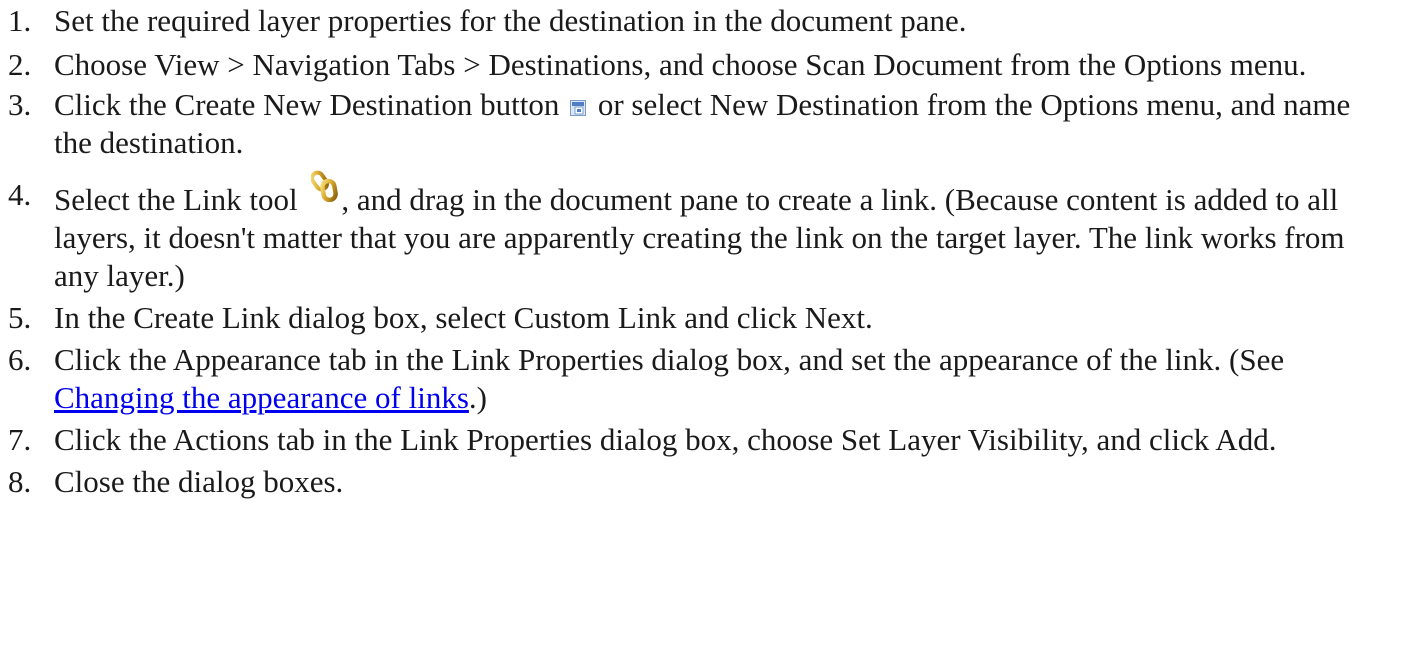 The image size is (1404, 655). What do you see at coordinates (199, 481) in the screenshot?
I see `step-text: Close the dialog boxes.` at bounding box center [199, 481].